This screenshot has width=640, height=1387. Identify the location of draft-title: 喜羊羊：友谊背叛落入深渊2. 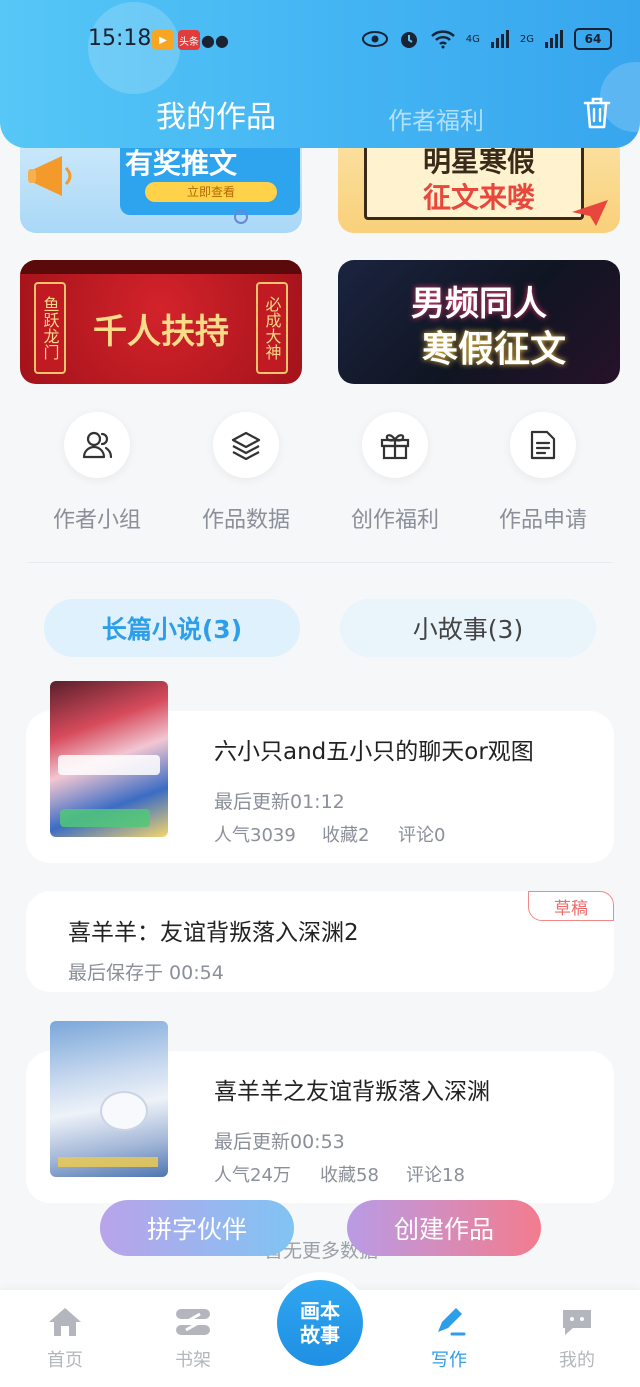
(213, 930).